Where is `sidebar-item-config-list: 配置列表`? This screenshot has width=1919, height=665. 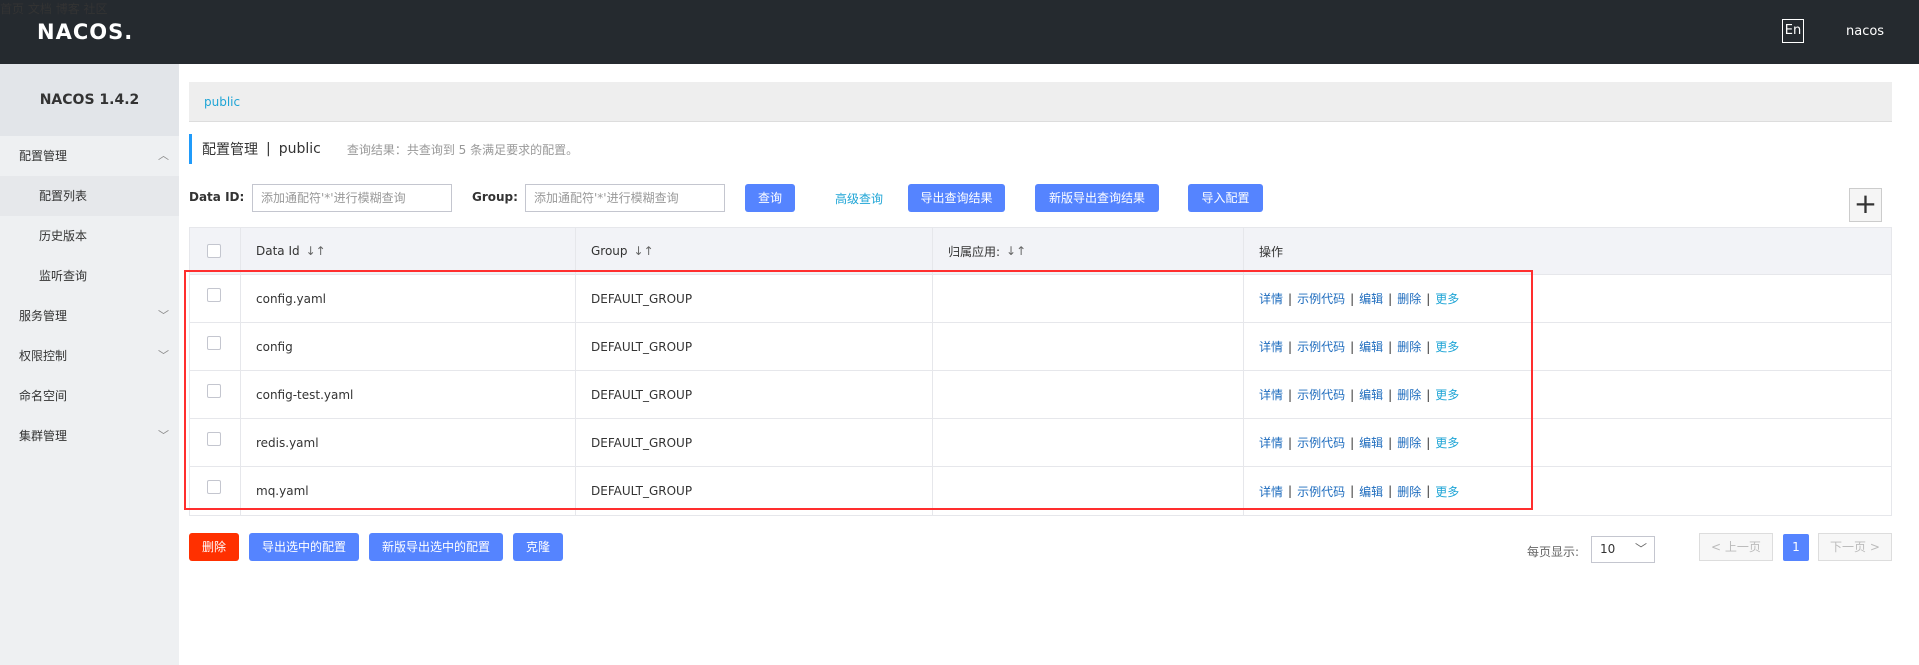
sidebar-item-config-list: 配置列表 is located at coordinates (89, 196).